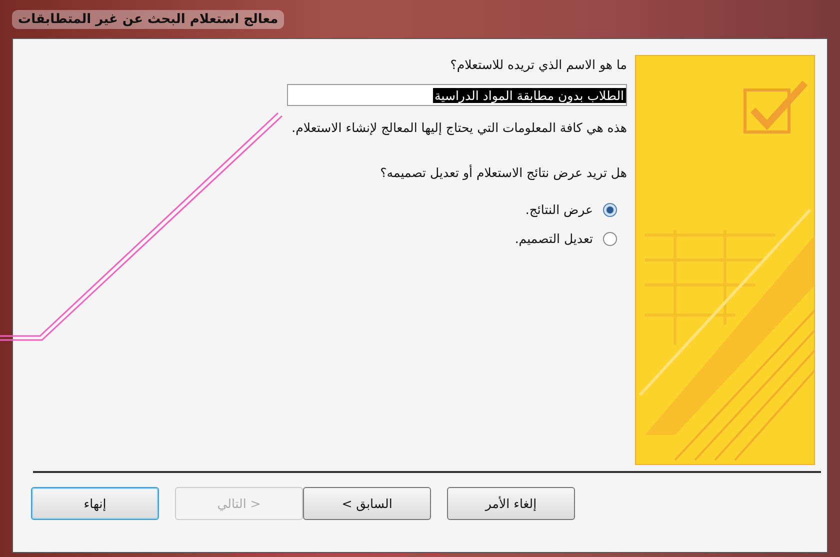  I want to click on name-prompt: ما هو الاسم الذي تريده للاستعلام؟, so click(538, 64).